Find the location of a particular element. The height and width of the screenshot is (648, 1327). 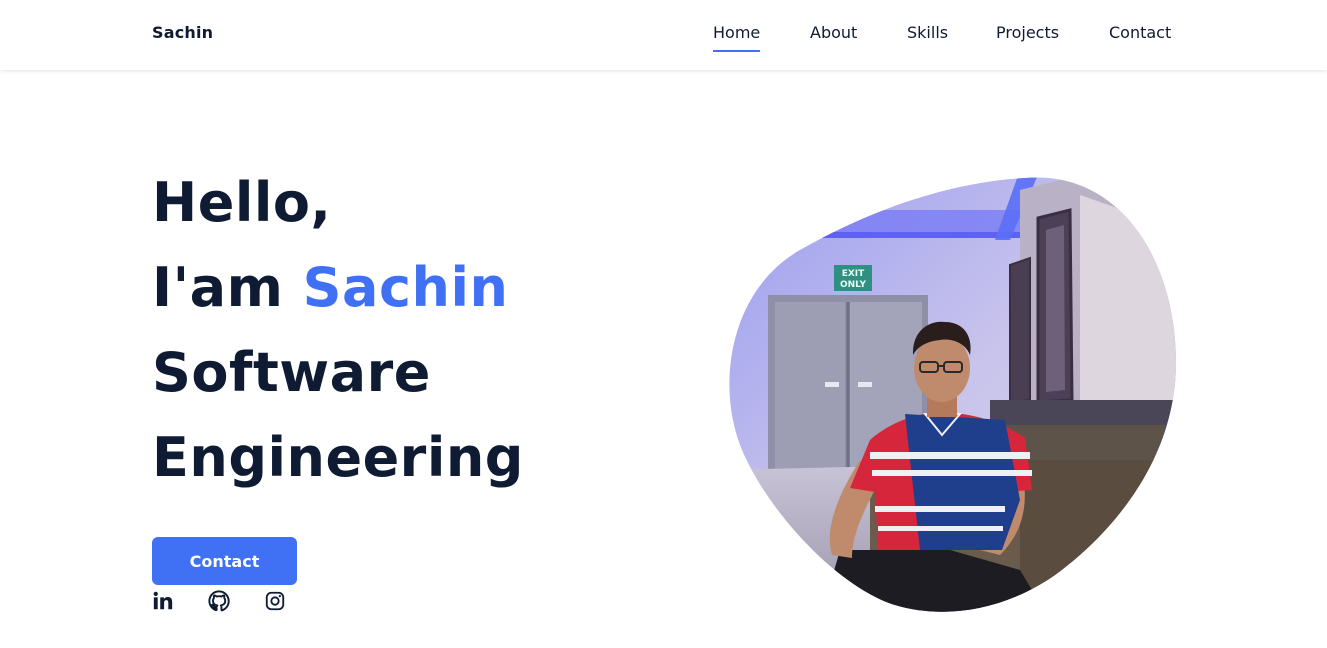

social-links is located at coordinates (232, 602).